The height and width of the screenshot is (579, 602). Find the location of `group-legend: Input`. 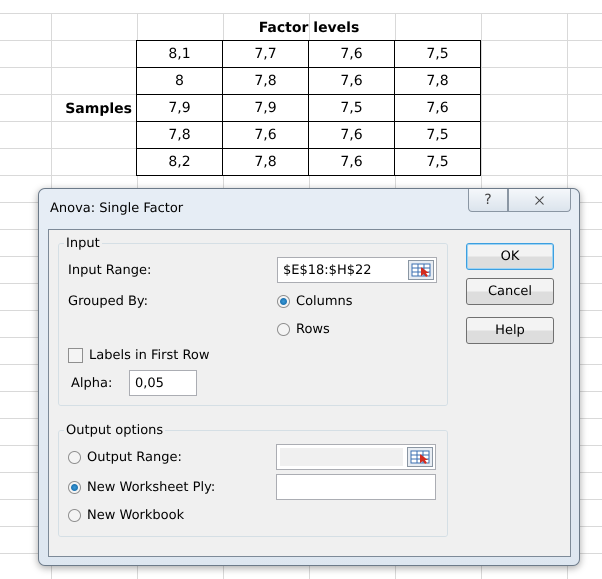

group-legend: Input is located at coordinates (83, 243).